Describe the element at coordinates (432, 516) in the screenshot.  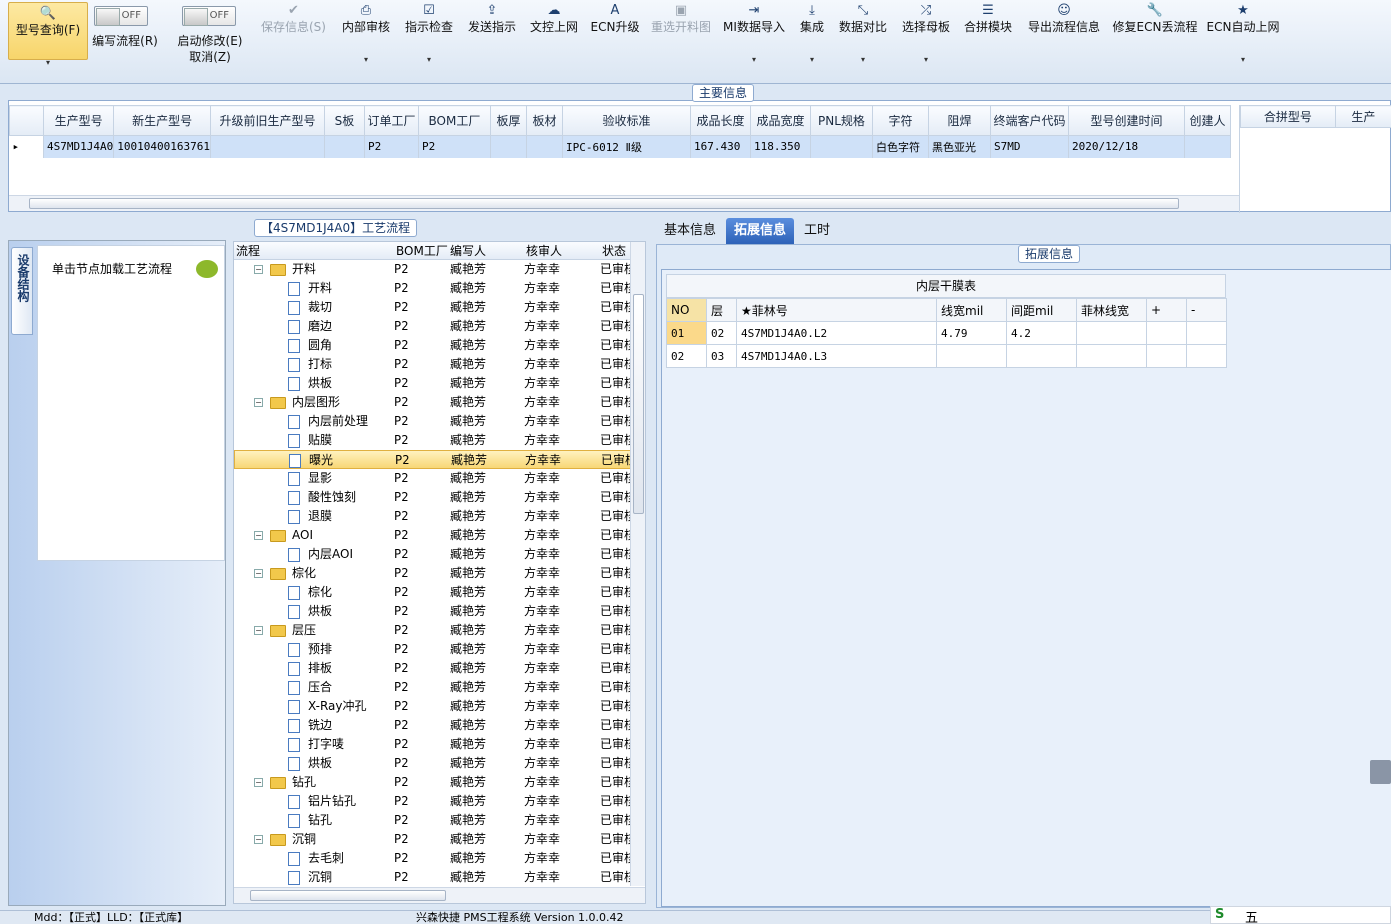
I see `tree-node: 退膜 P2 臧艳芳 方幸幸 已审核` at that location.